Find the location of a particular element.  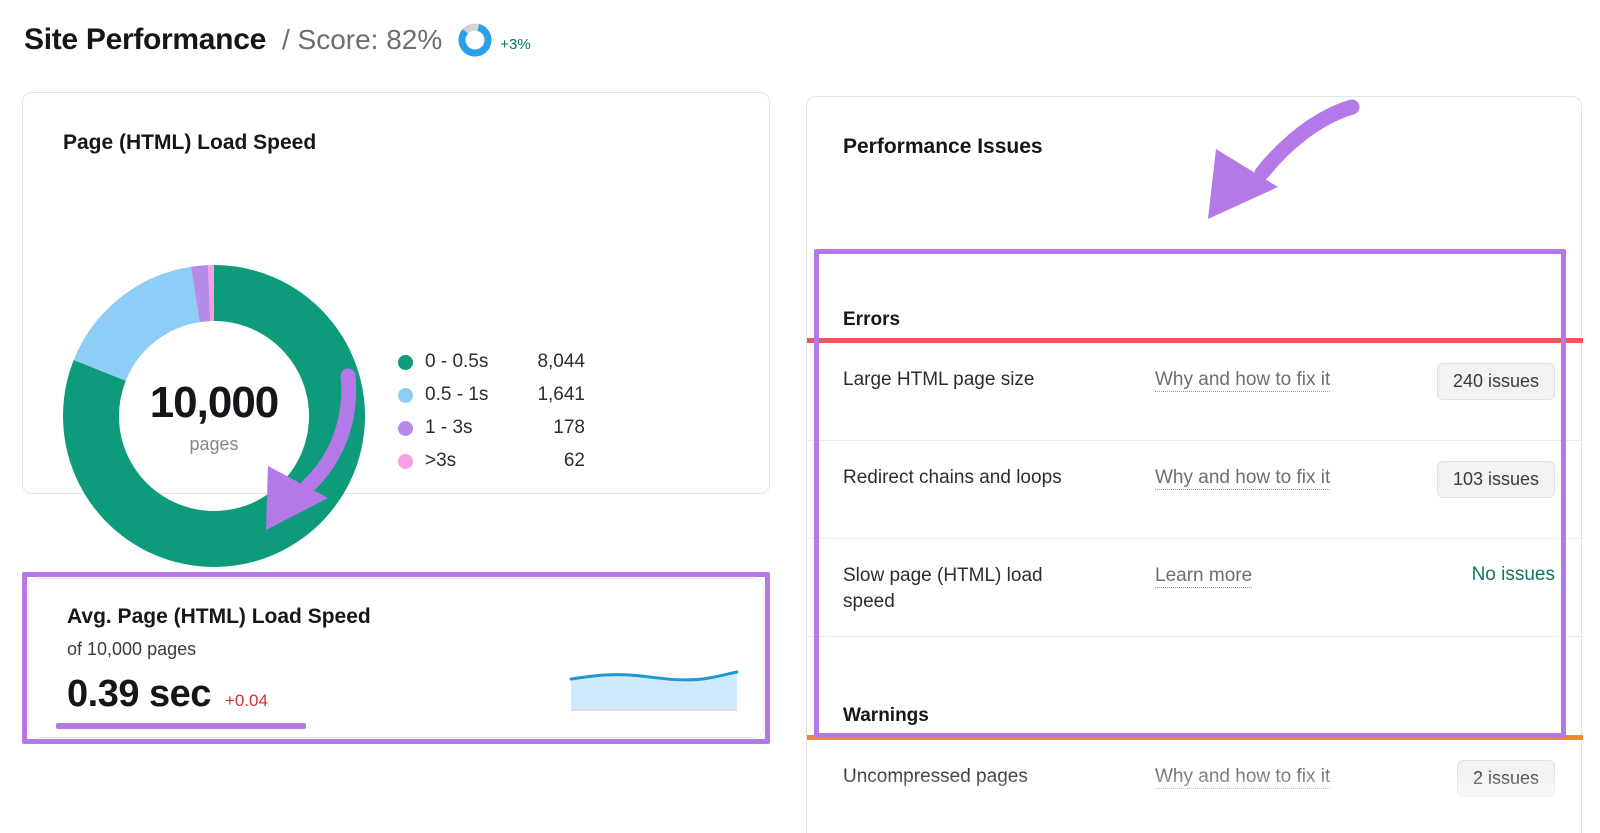

issue-count-badge: 2 issues is located at coordinates (1505, 778).